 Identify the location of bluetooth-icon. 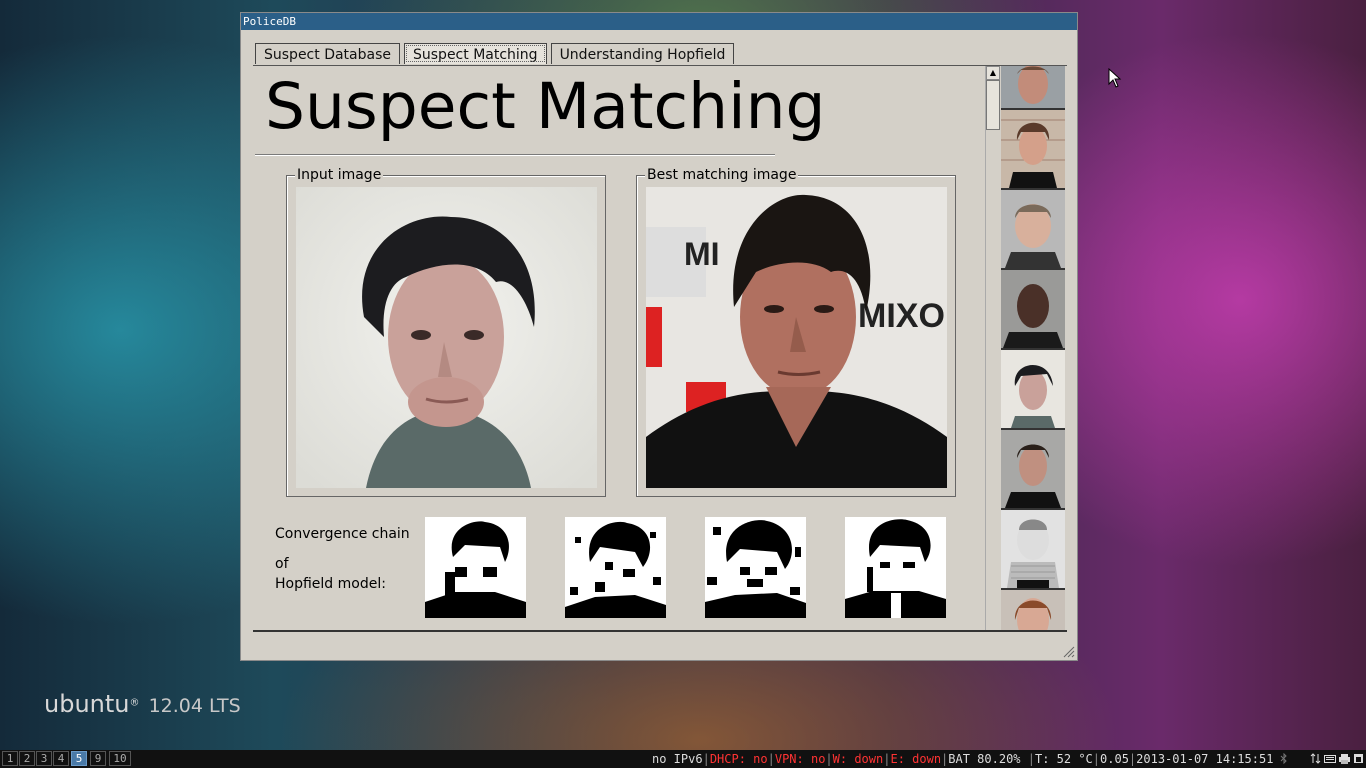
(1284, 758).